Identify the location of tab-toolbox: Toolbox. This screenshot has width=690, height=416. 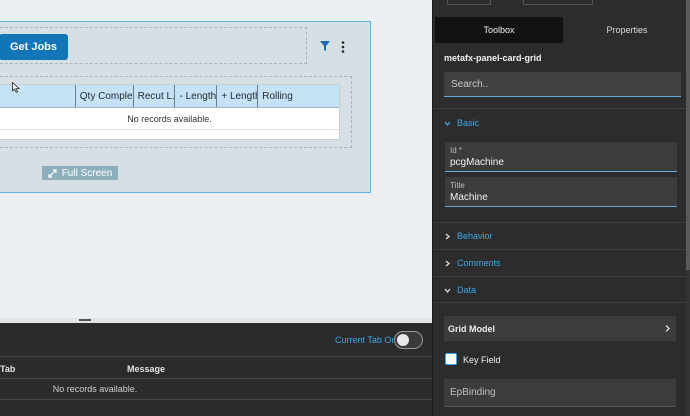
(499, 30).